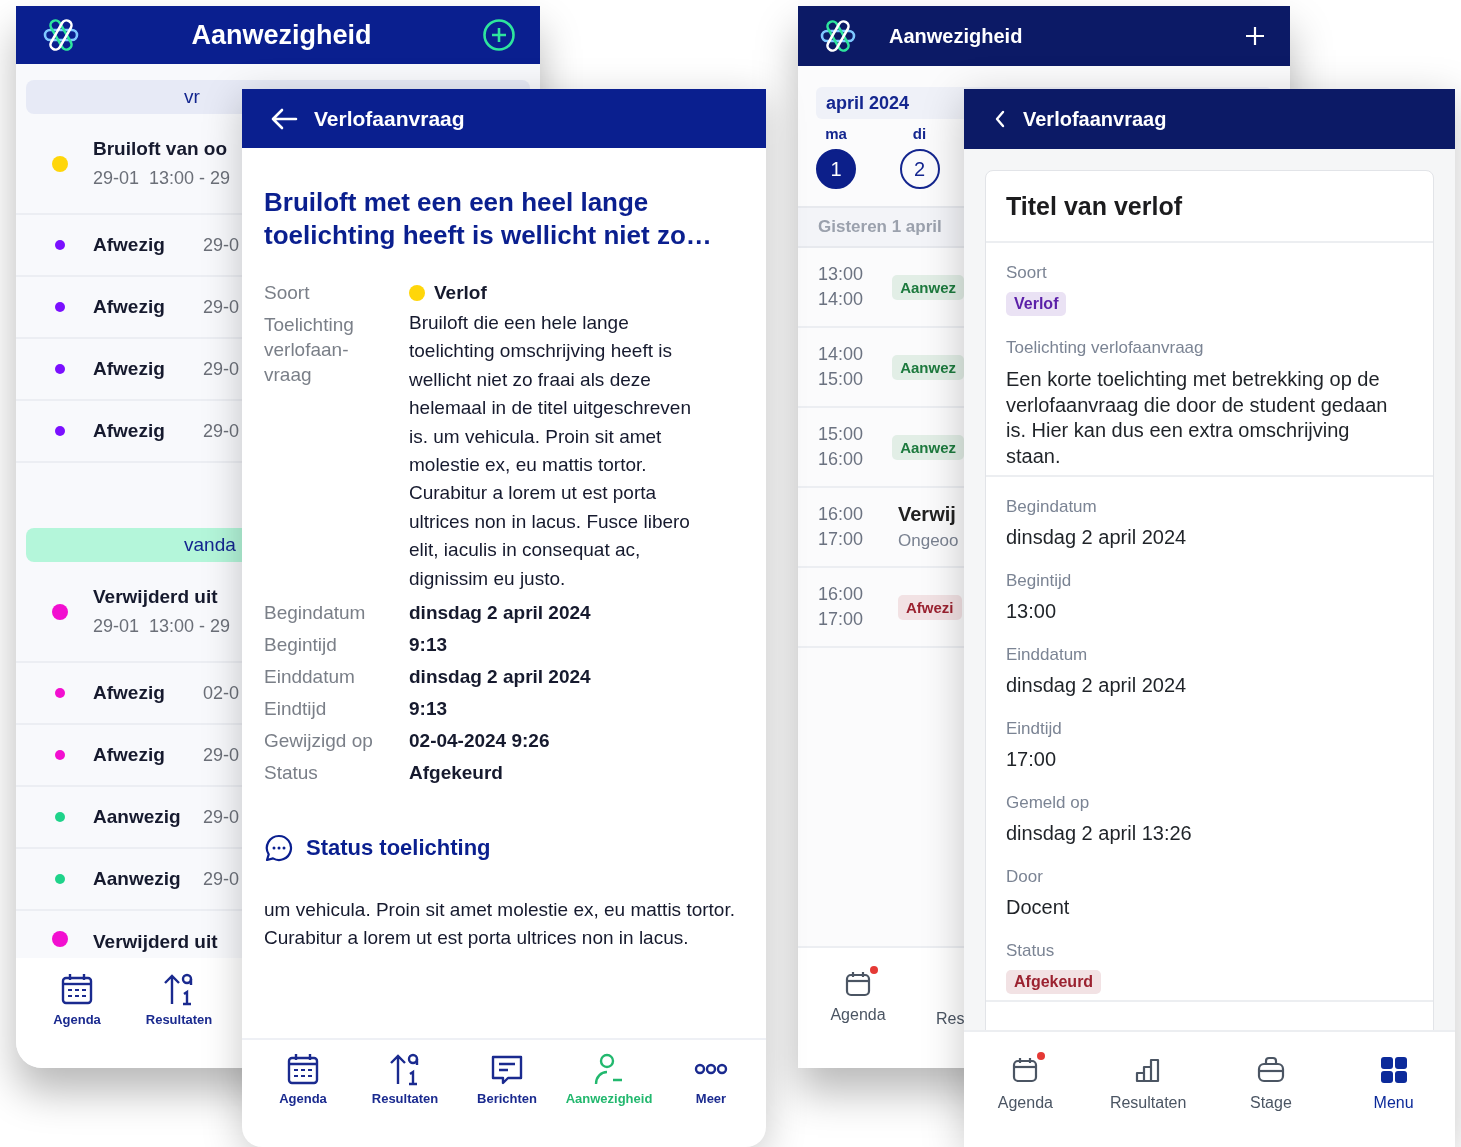  Describe the element at coordinates (841, 594) in the screenshot. I see `start-time: 16:00` at that location.